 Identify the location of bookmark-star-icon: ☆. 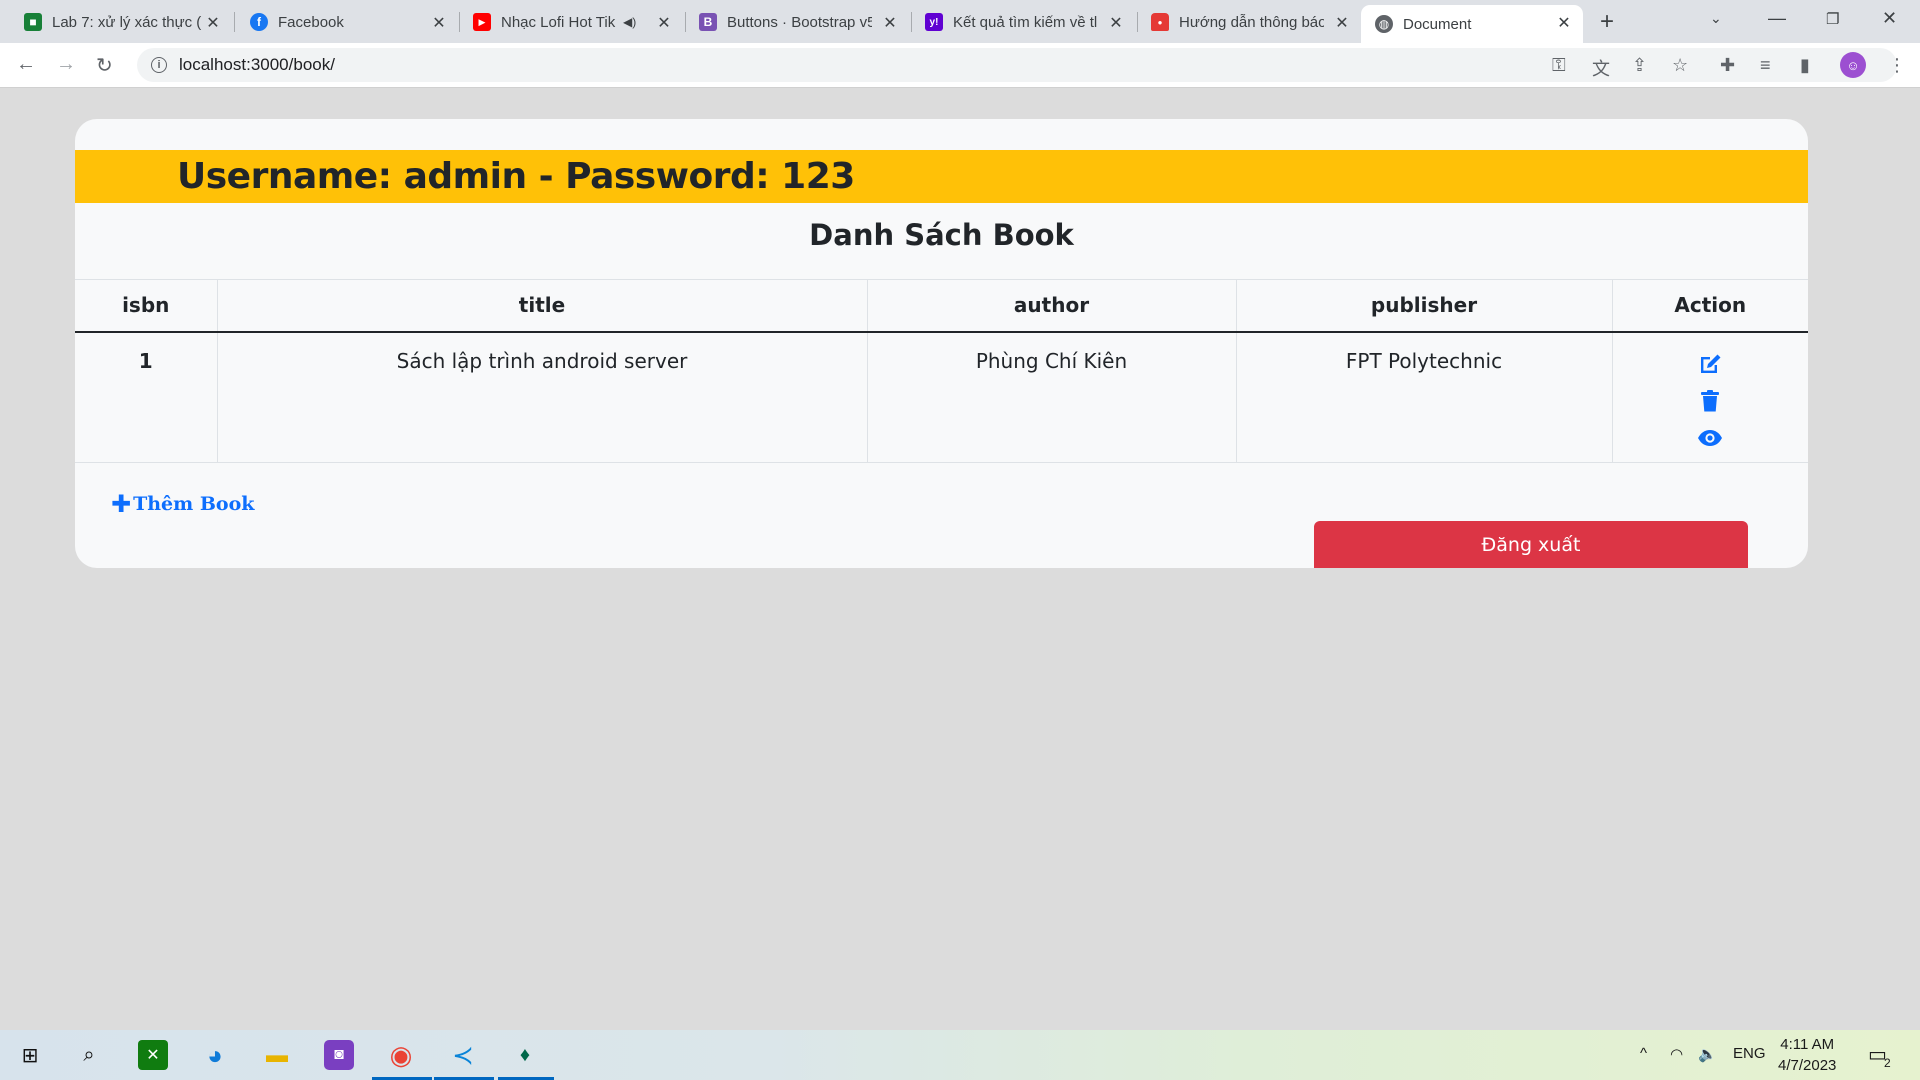
(1680, 65).